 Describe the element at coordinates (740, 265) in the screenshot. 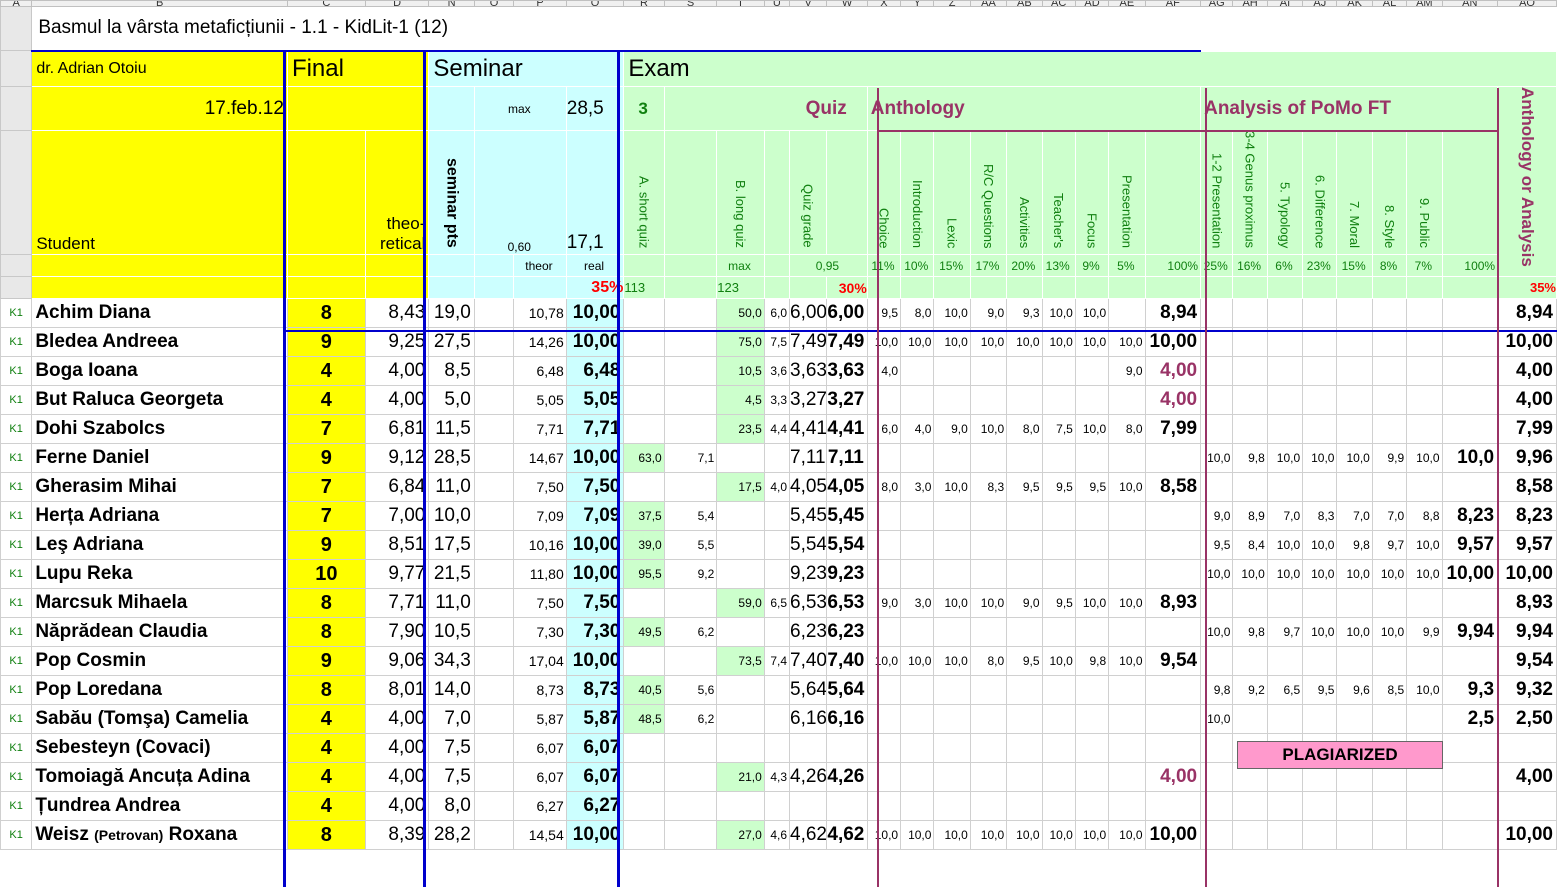

I see `cell: max` at that location.